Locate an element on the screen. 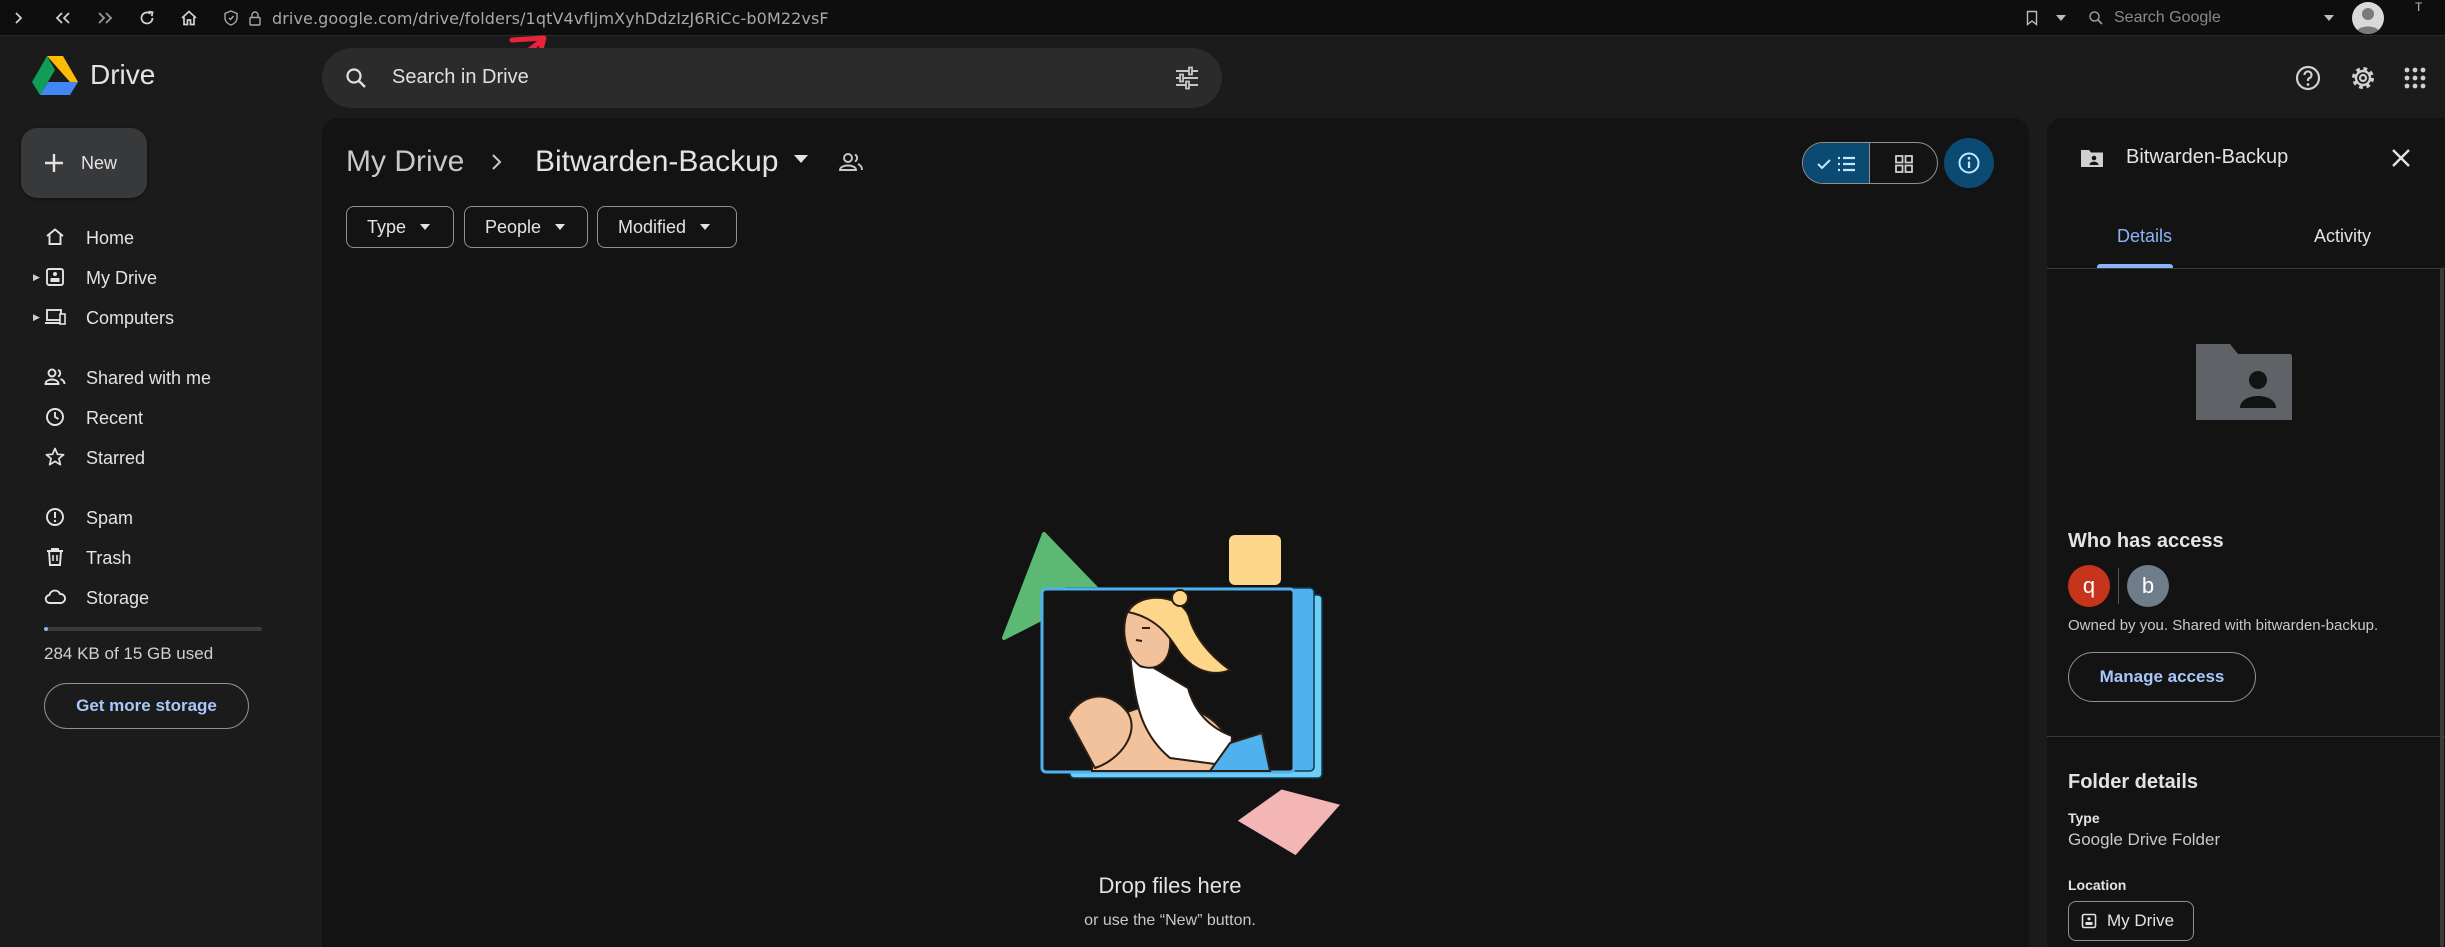  filter-type-chip: Type is located at coordinates (400, 227).